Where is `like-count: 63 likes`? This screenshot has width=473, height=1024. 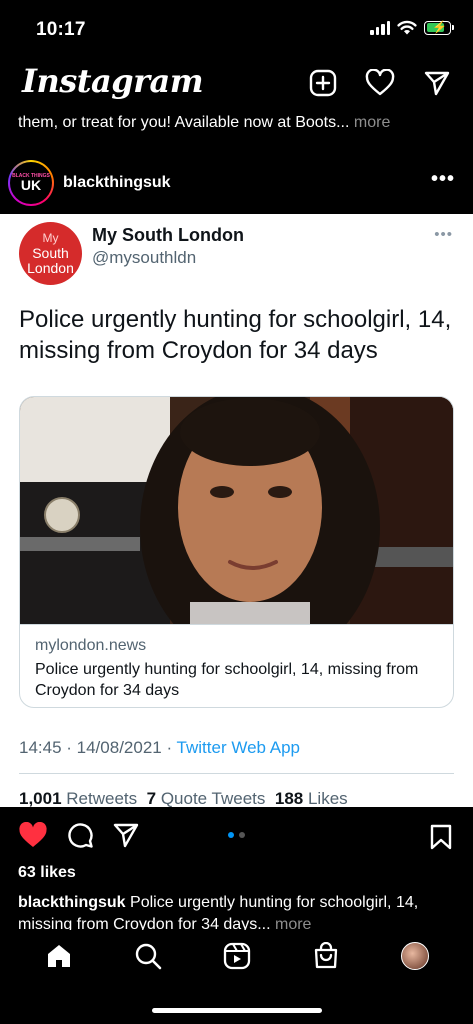 like-count: 63 likes is located at coordinates (47, 873).